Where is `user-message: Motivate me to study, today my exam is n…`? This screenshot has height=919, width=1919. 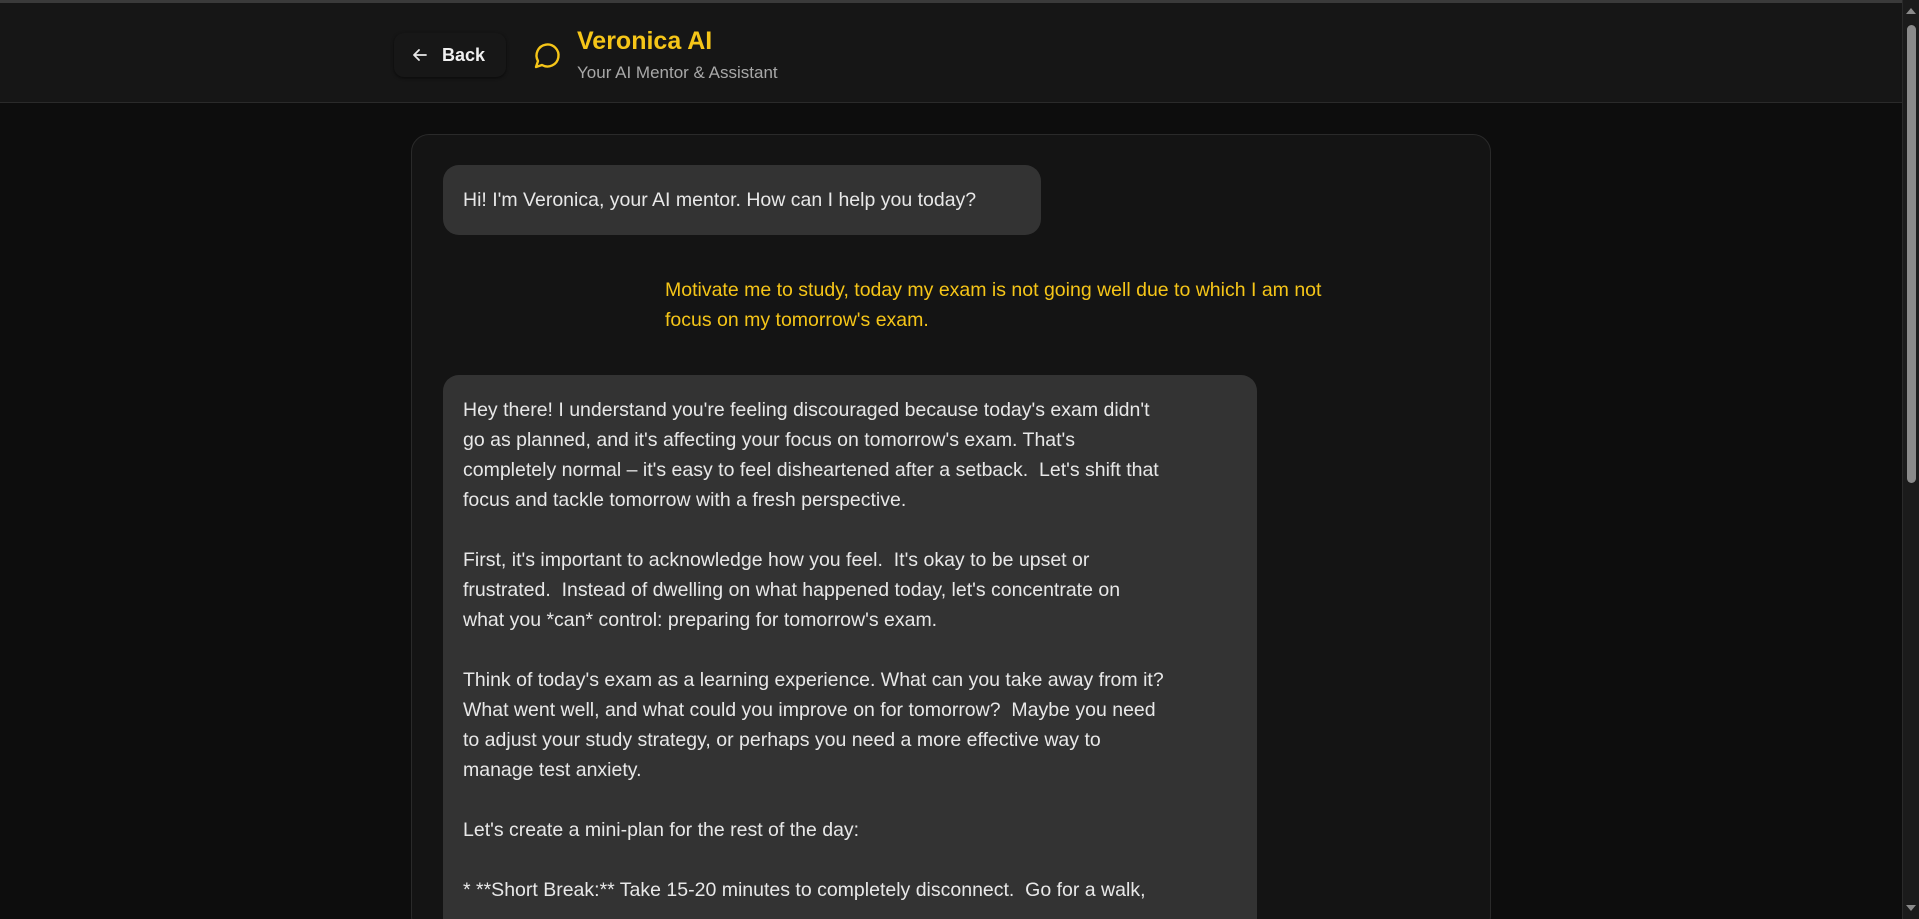
user-message: Motivate me to study, today my exam is n… is located at coordinates (1045, 305).